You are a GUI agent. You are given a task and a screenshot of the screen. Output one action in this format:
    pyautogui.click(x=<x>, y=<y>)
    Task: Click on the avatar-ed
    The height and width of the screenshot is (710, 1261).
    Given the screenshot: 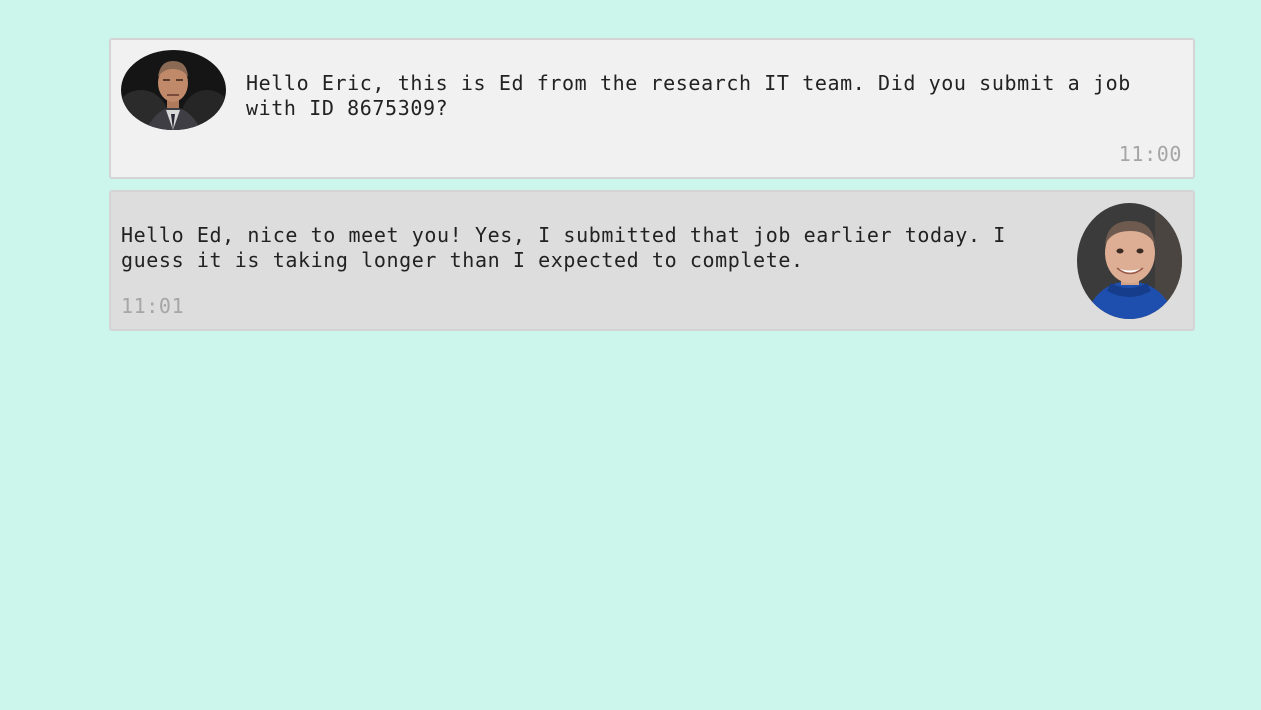 What is the action you would take?
    pyautogui.click(x=173, y=90)
    